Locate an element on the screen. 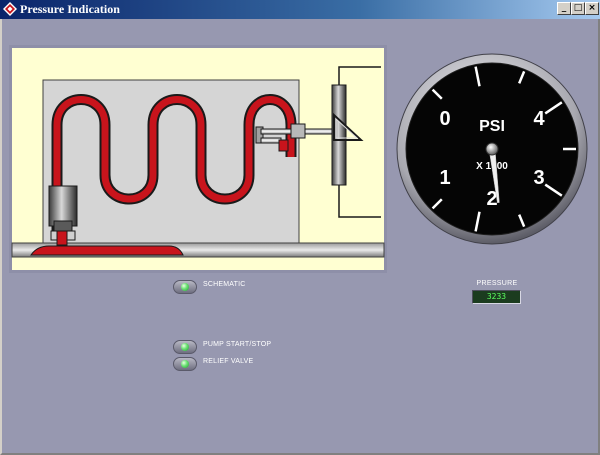 The height and width of the screenshot is (455, 600). pump-start-stop-label: PUMP START/STOP is located at coordinates (237, 344).